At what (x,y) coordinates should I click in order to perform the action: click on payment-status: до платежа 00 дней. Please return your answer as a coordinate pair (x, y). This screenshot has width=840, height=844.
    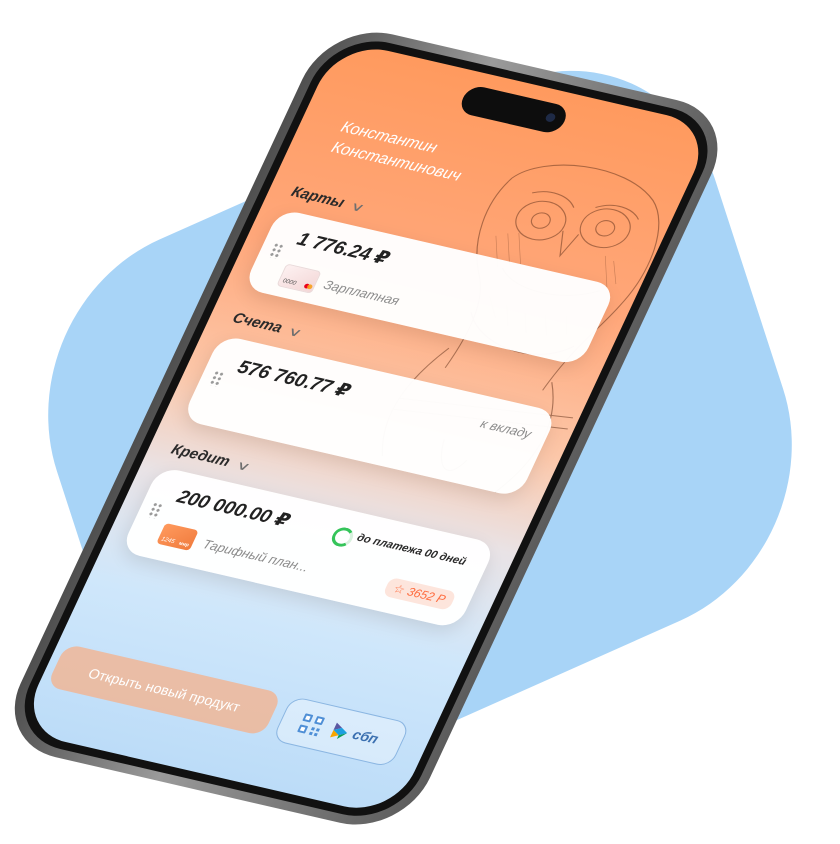
    Looking at the image, I should click on (411, 549).